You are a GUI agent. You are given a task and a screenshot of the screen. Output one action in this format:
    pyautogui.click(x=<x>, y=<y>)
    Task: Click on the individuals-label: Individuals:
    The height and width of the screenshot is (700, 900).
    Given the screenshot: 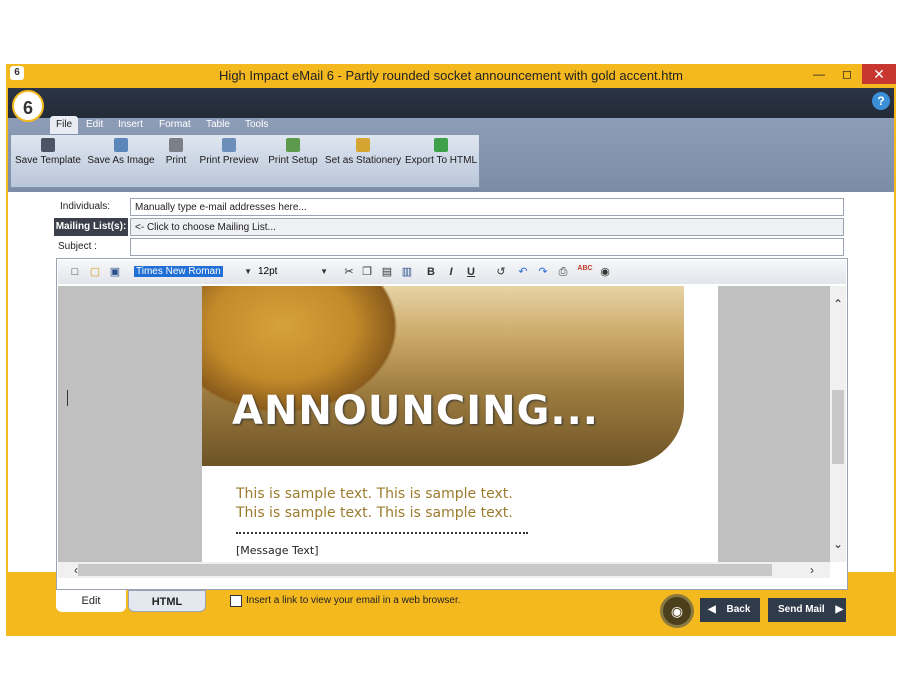 What is the action you would take?
    pyautogui.click(x=85, y=206)
    